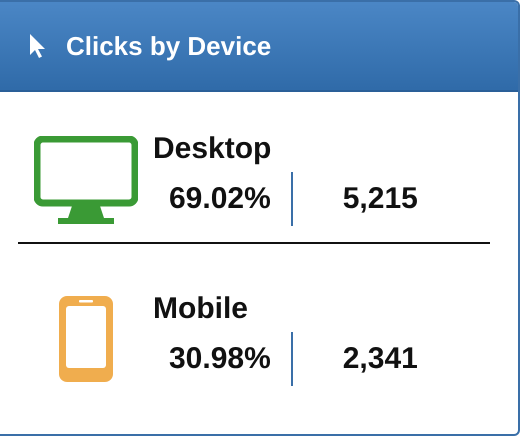 The height and width of the screenshot is (440, 525). I want to click on percentage-value: 30.98%, so click(220, 359).